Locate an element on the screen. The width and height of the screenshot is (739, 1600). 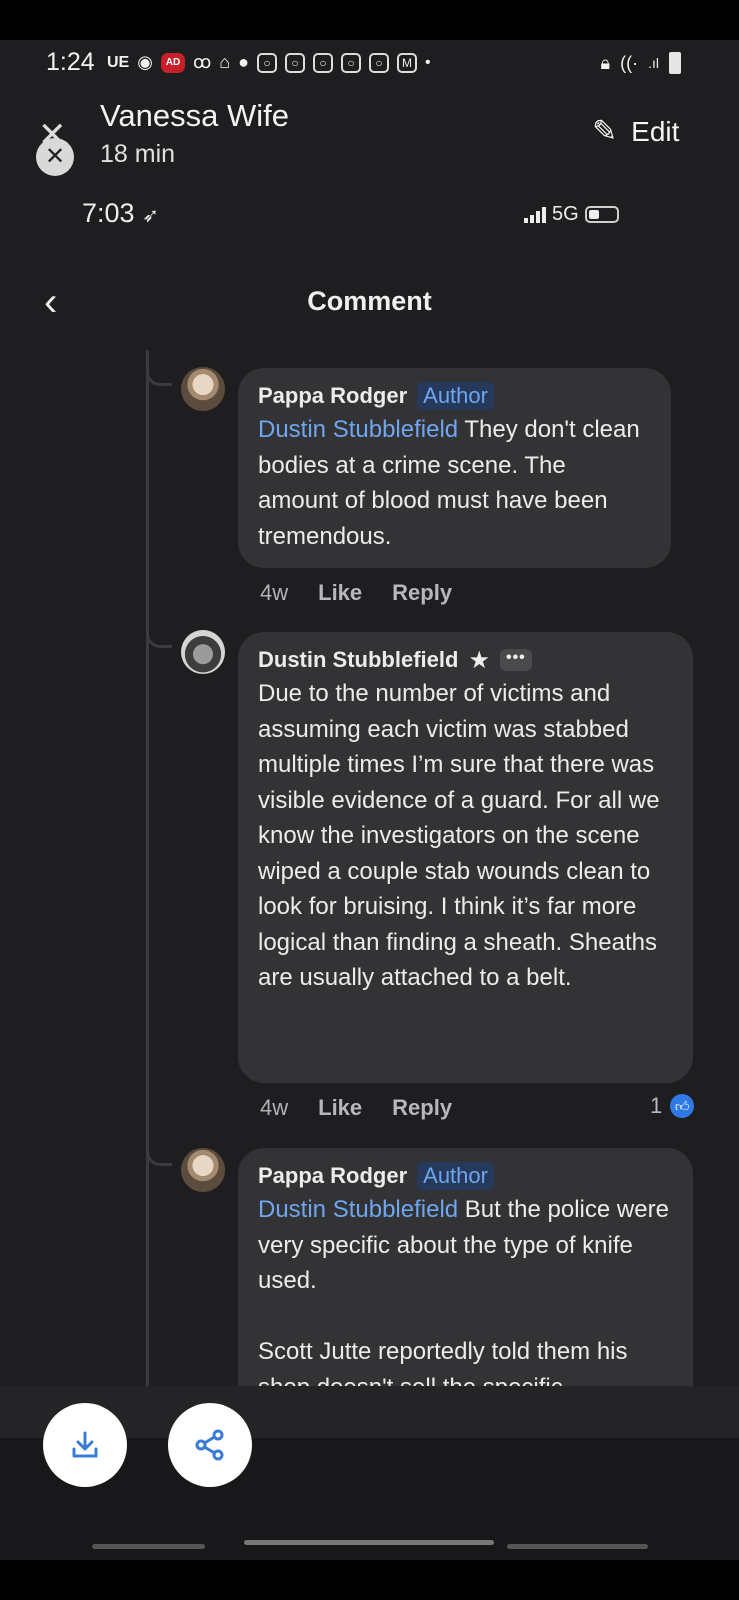
pencil-icon: ✎ is located at coordinates (605, 131).